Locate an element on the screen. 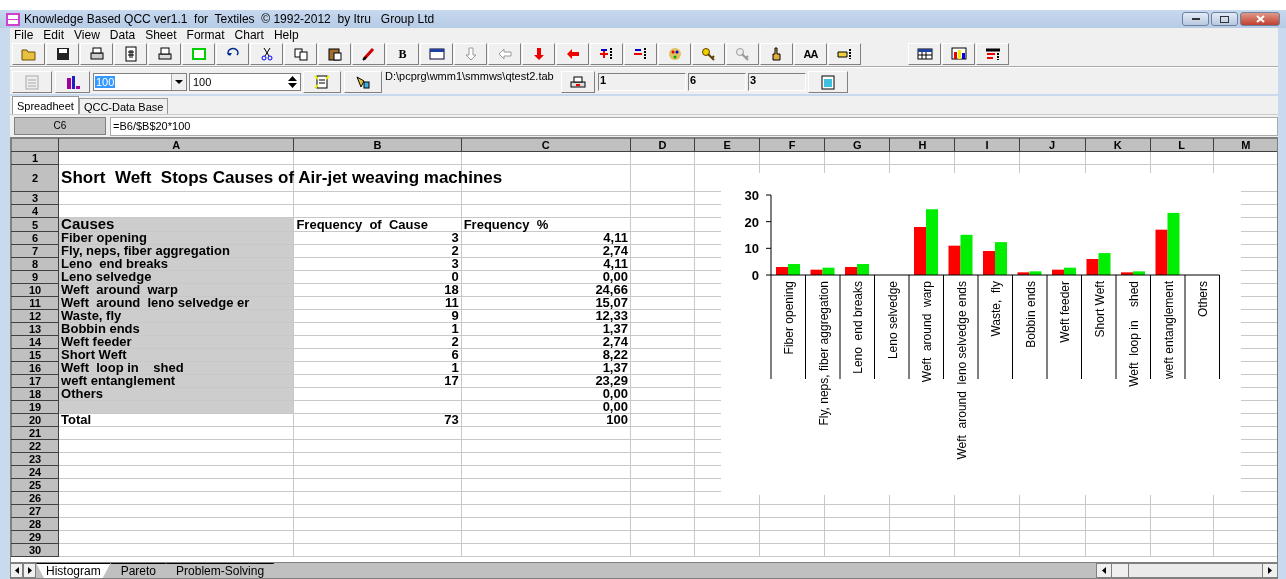 This screenshot has width=1286, height=579. column-header: I is located at coordinates (986, 145).